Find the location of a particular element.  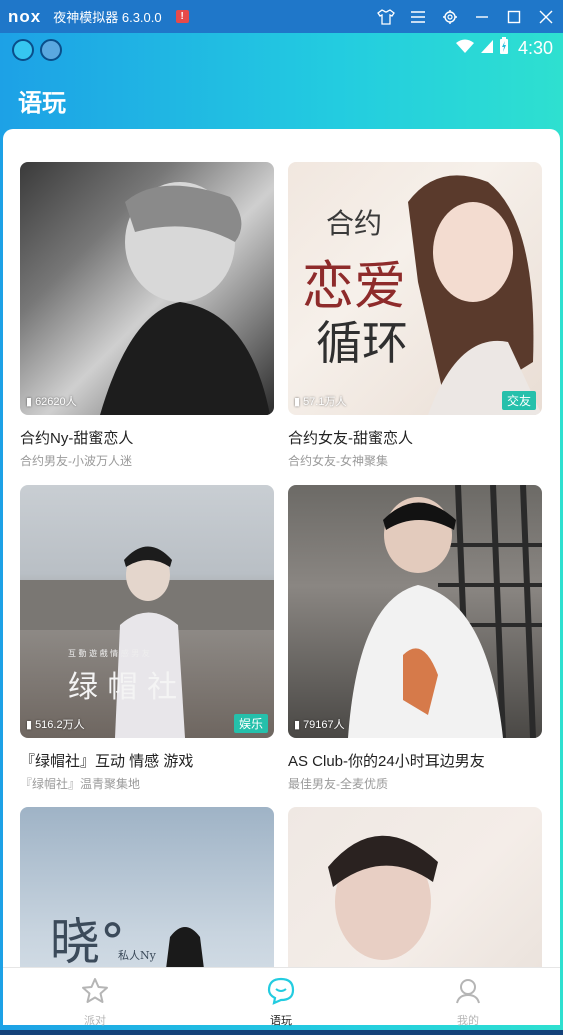

listener-count: ▮ 57.1万人 is located at coordinates (320, 402).